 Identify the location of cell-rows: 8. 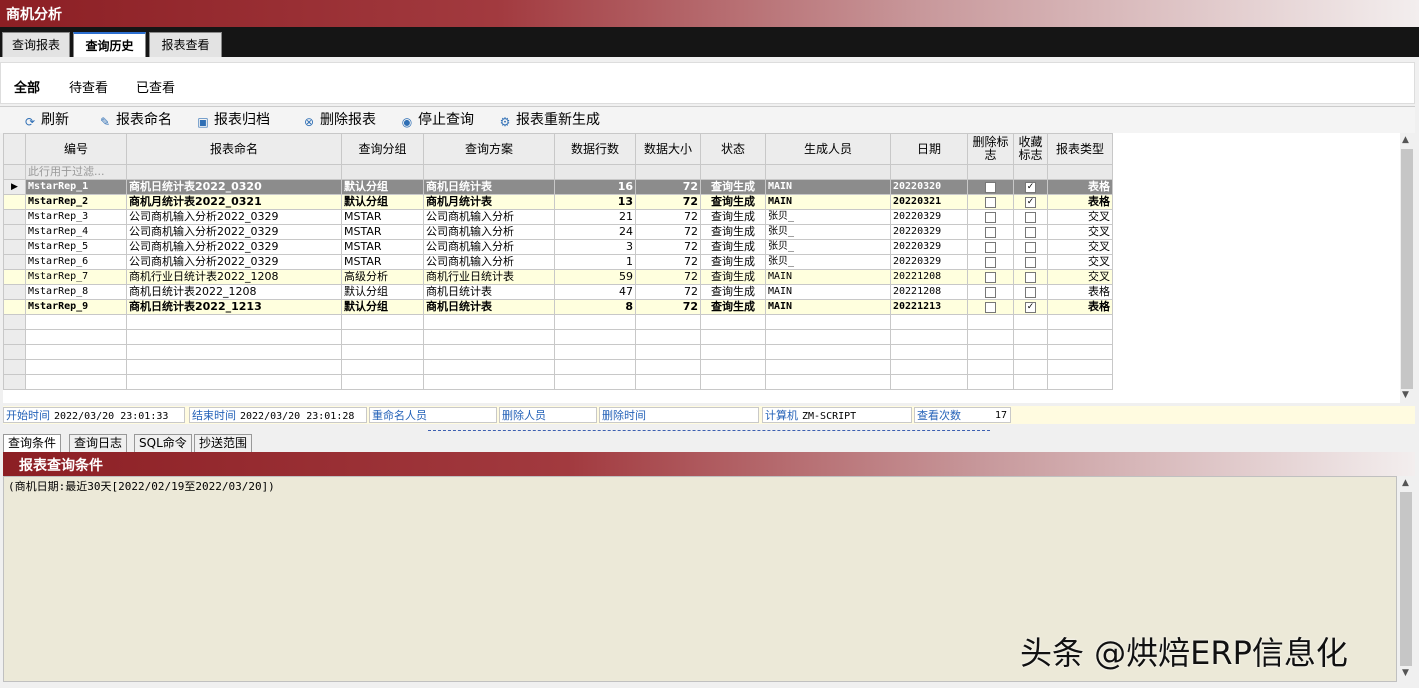
(595, 307).